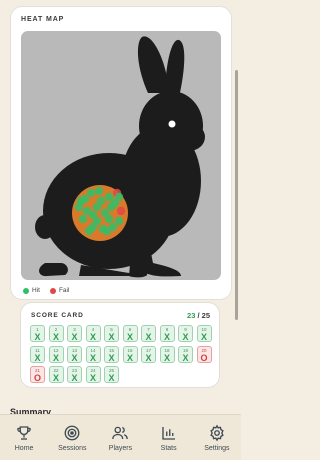 The image size is (320, 460). I want to click on score-cell: 8X, so click(167, 333).